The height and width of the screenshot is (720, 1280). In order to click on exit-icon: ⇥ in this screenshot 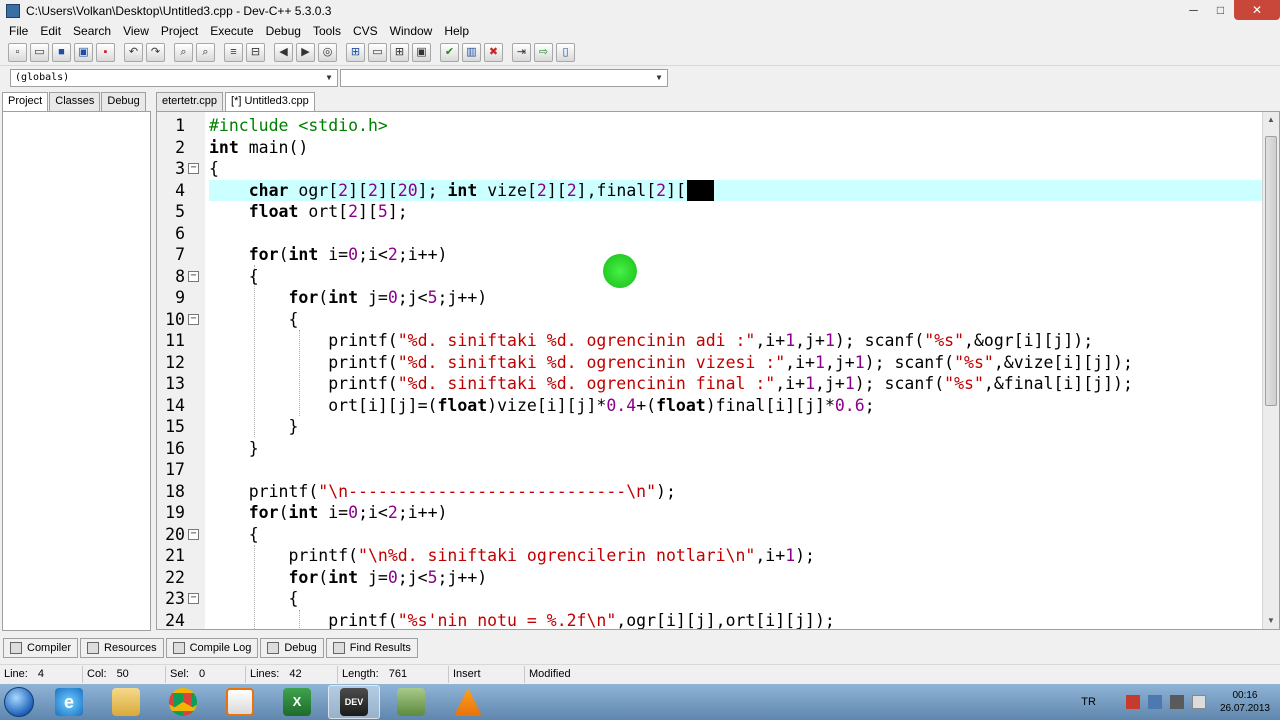, I will do `click(521, 52)`.